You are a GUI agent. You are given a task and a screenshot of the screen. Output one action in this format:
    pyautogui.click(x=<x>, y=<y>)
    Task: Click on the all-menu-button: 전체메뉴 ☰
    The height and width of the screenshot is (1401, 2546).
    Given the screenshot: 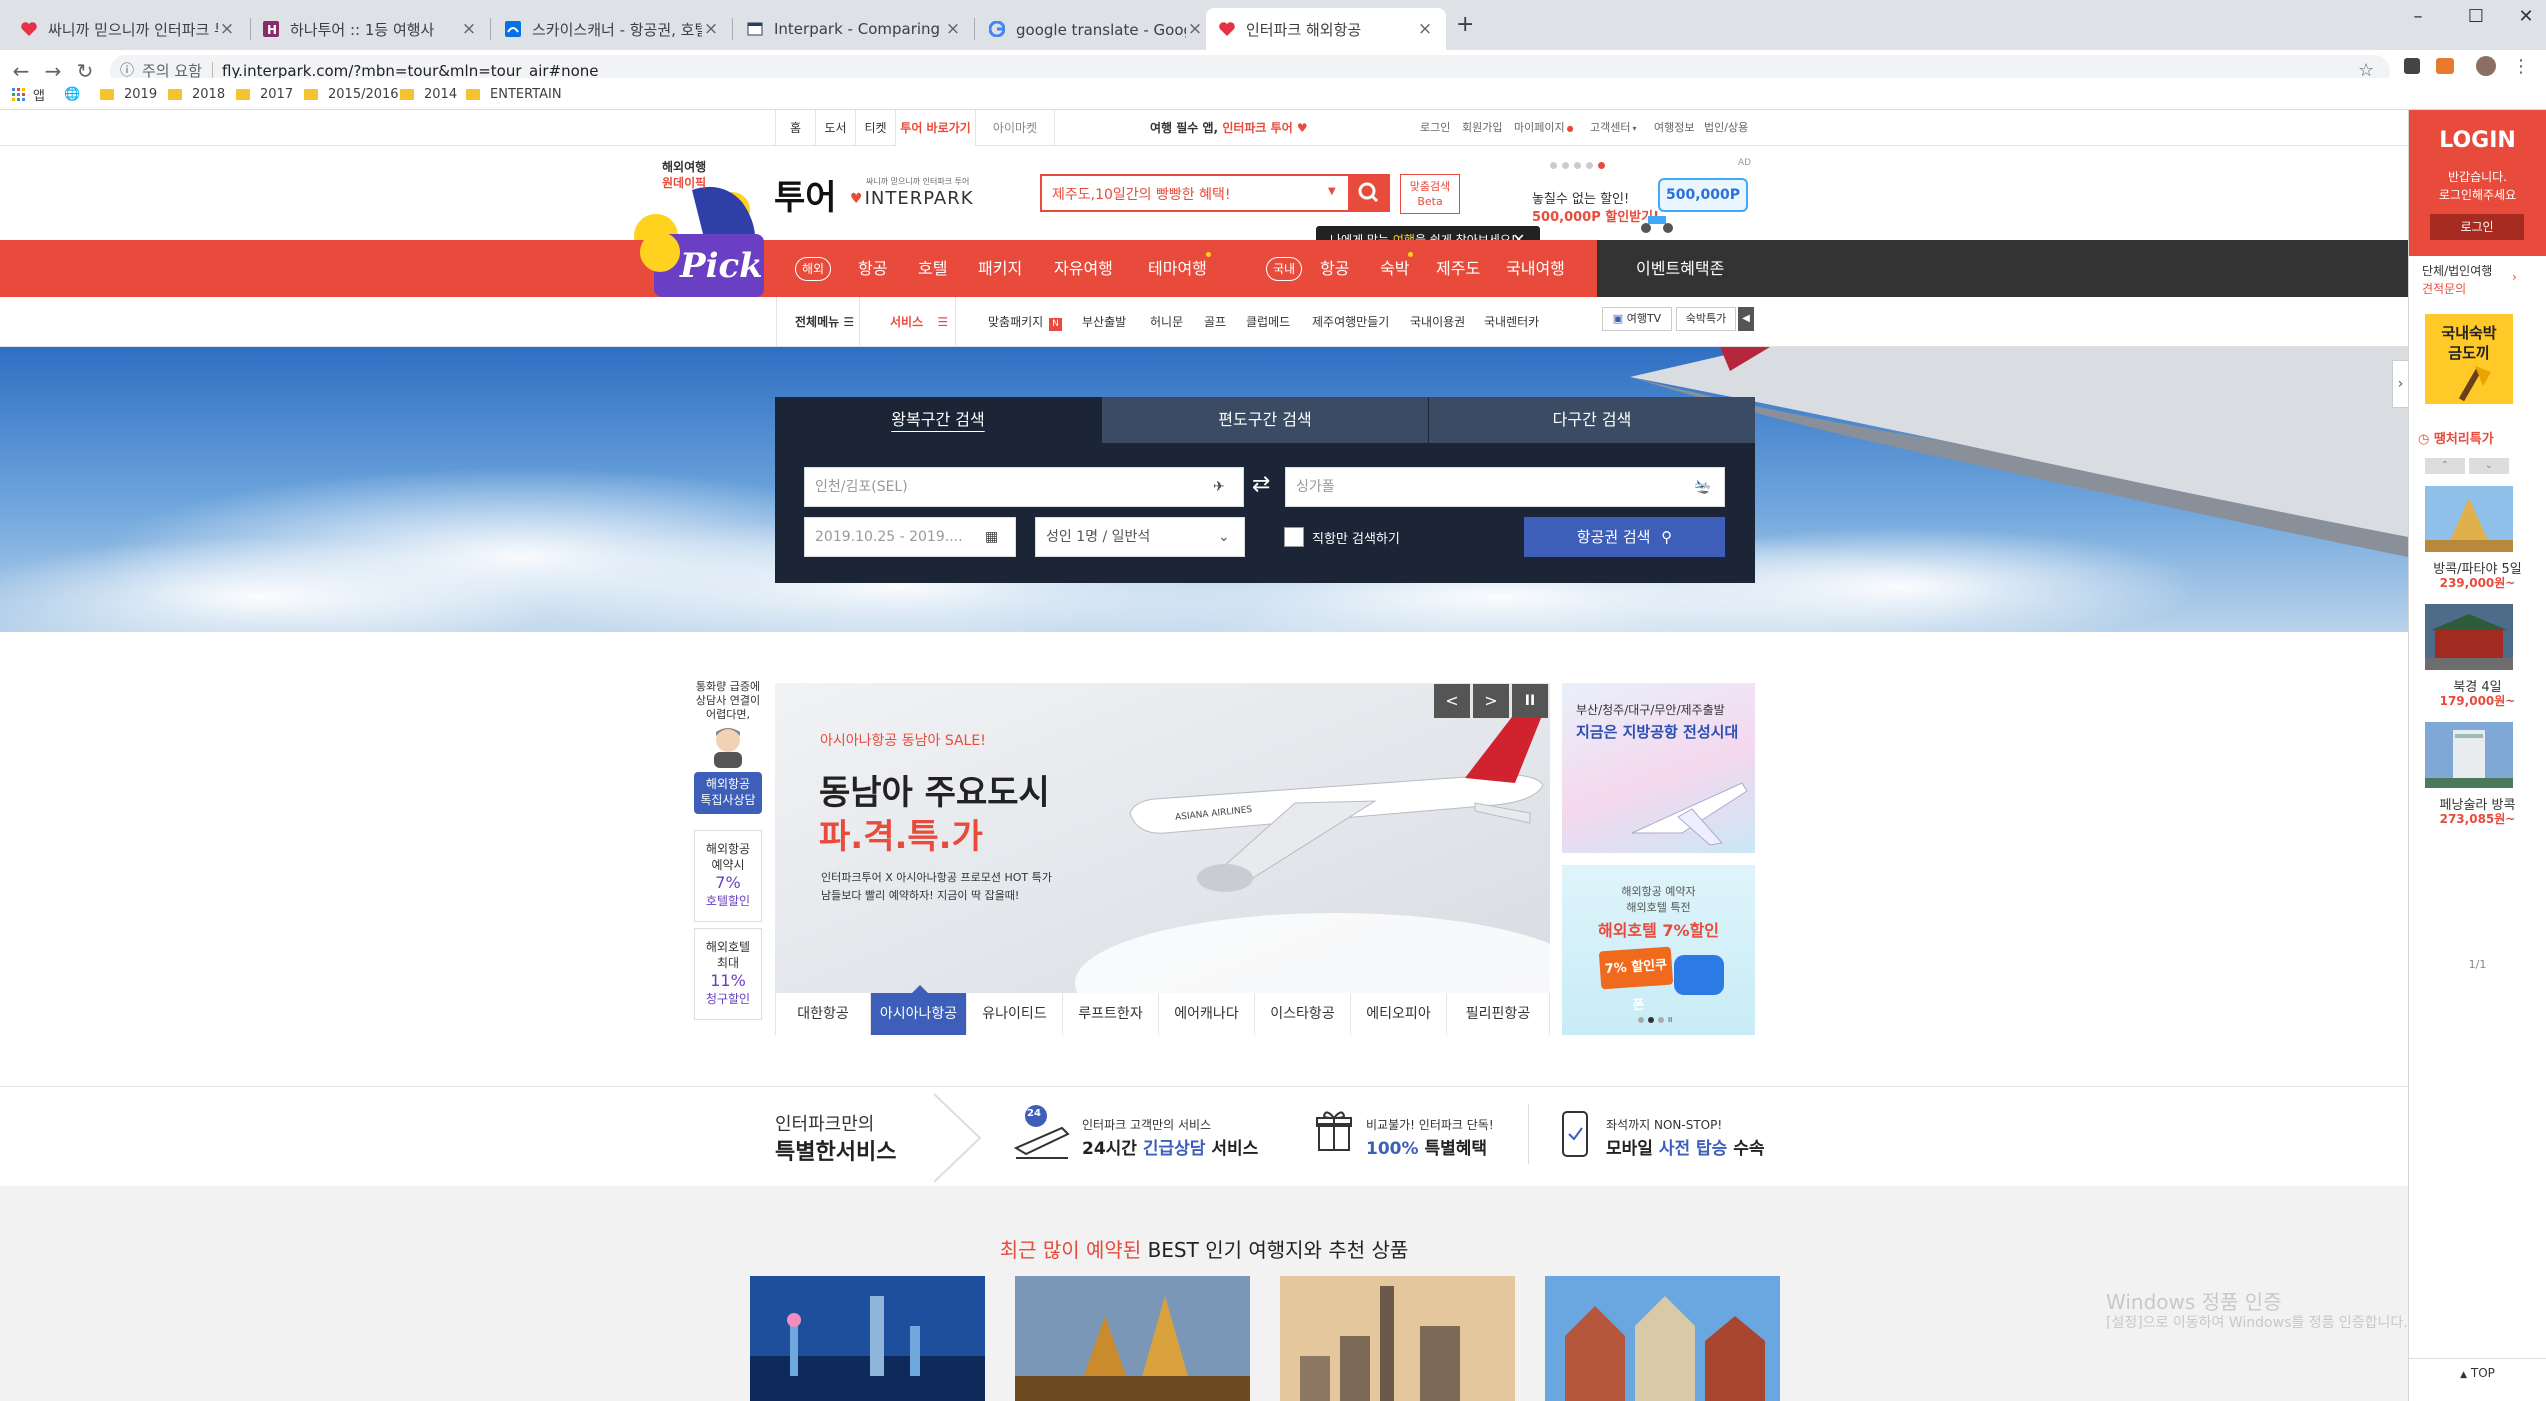 What is the action you would take?
    pyautogui.click(x=818, y=322)
    